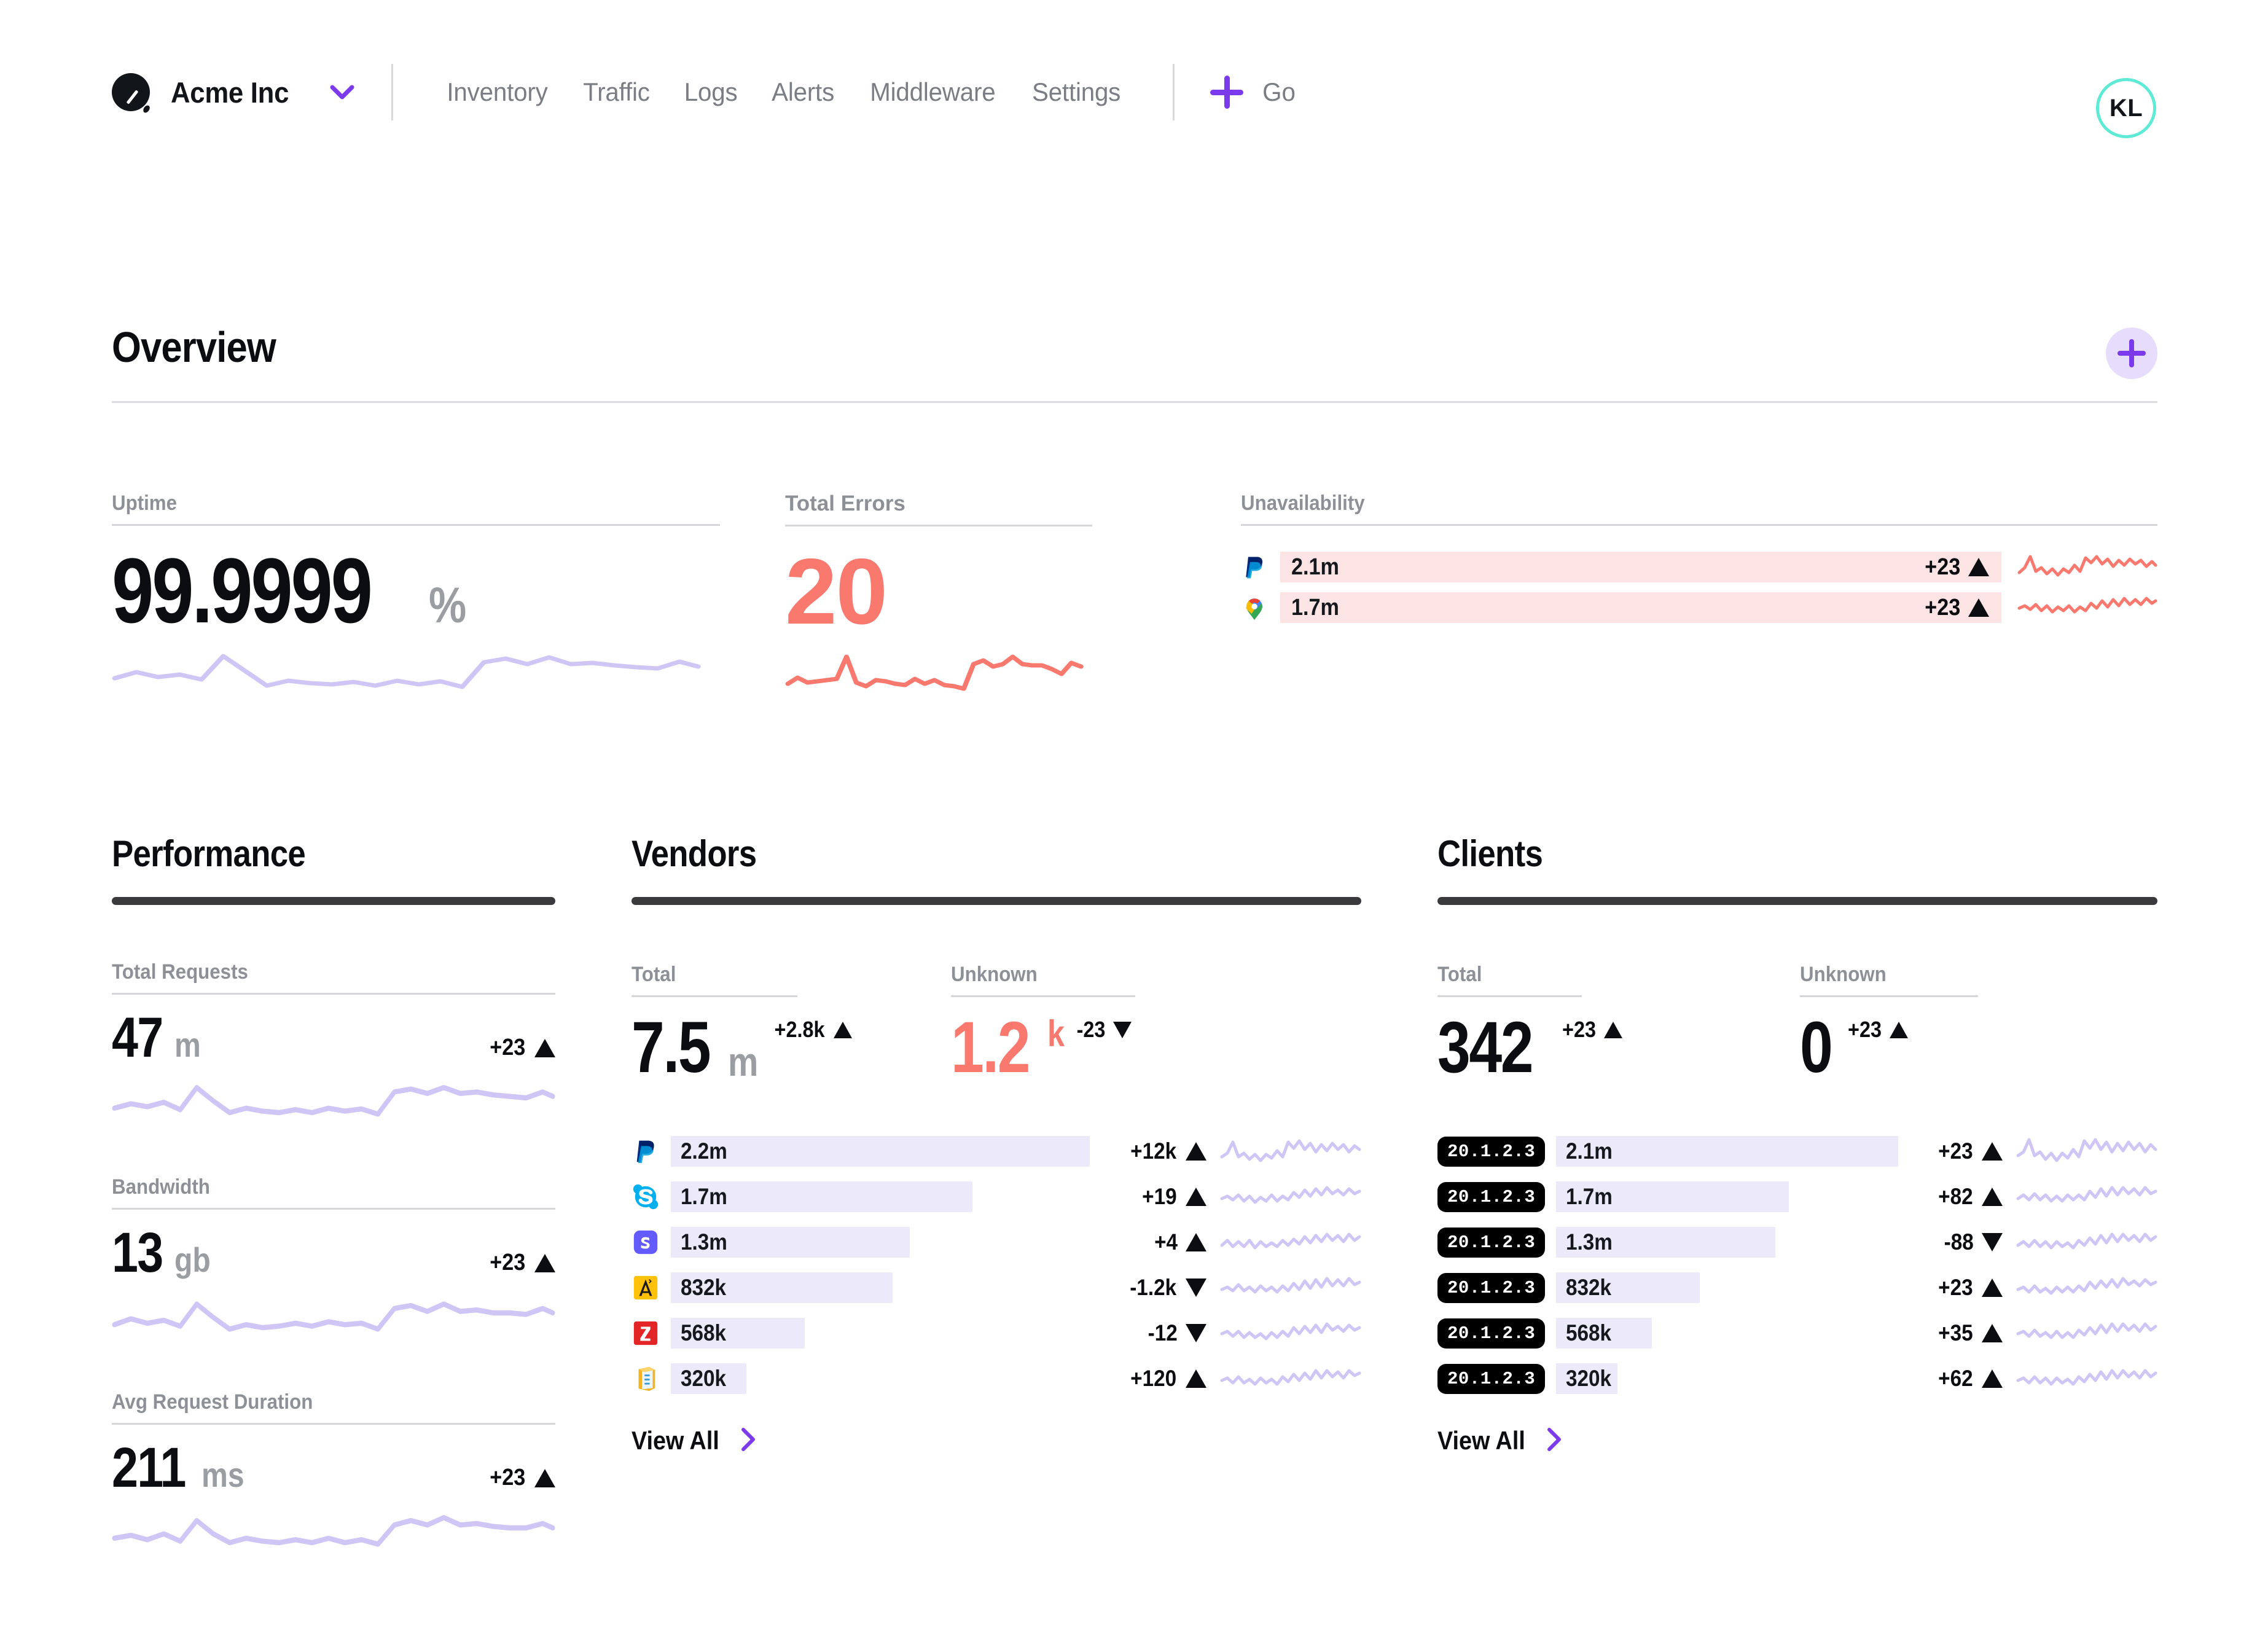 This screenshot has height=1625, width=2268. I want to click on perf-metric-bandwidth: Bandwidth 13 gb +23, so click(334, 1255).